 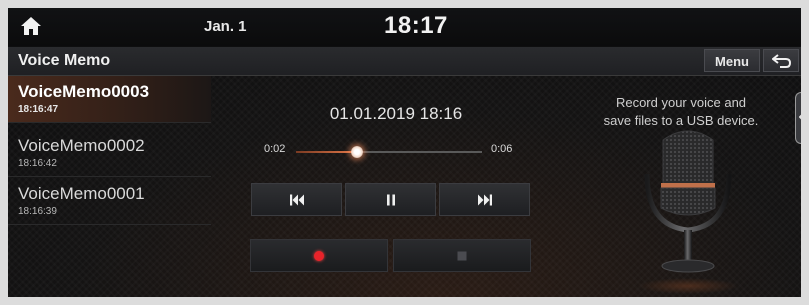 I want to click on memo-time: 18:16:42, so click(x=37, y=163).